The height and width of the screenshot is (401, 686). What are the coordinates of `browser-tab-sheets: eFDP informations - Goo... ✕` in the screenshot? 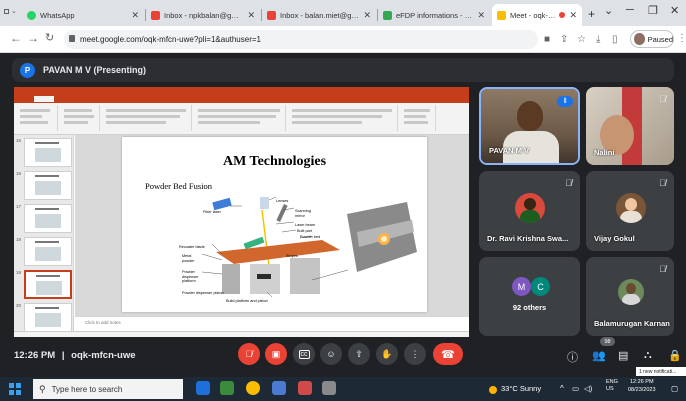 It's located at (434, 15).